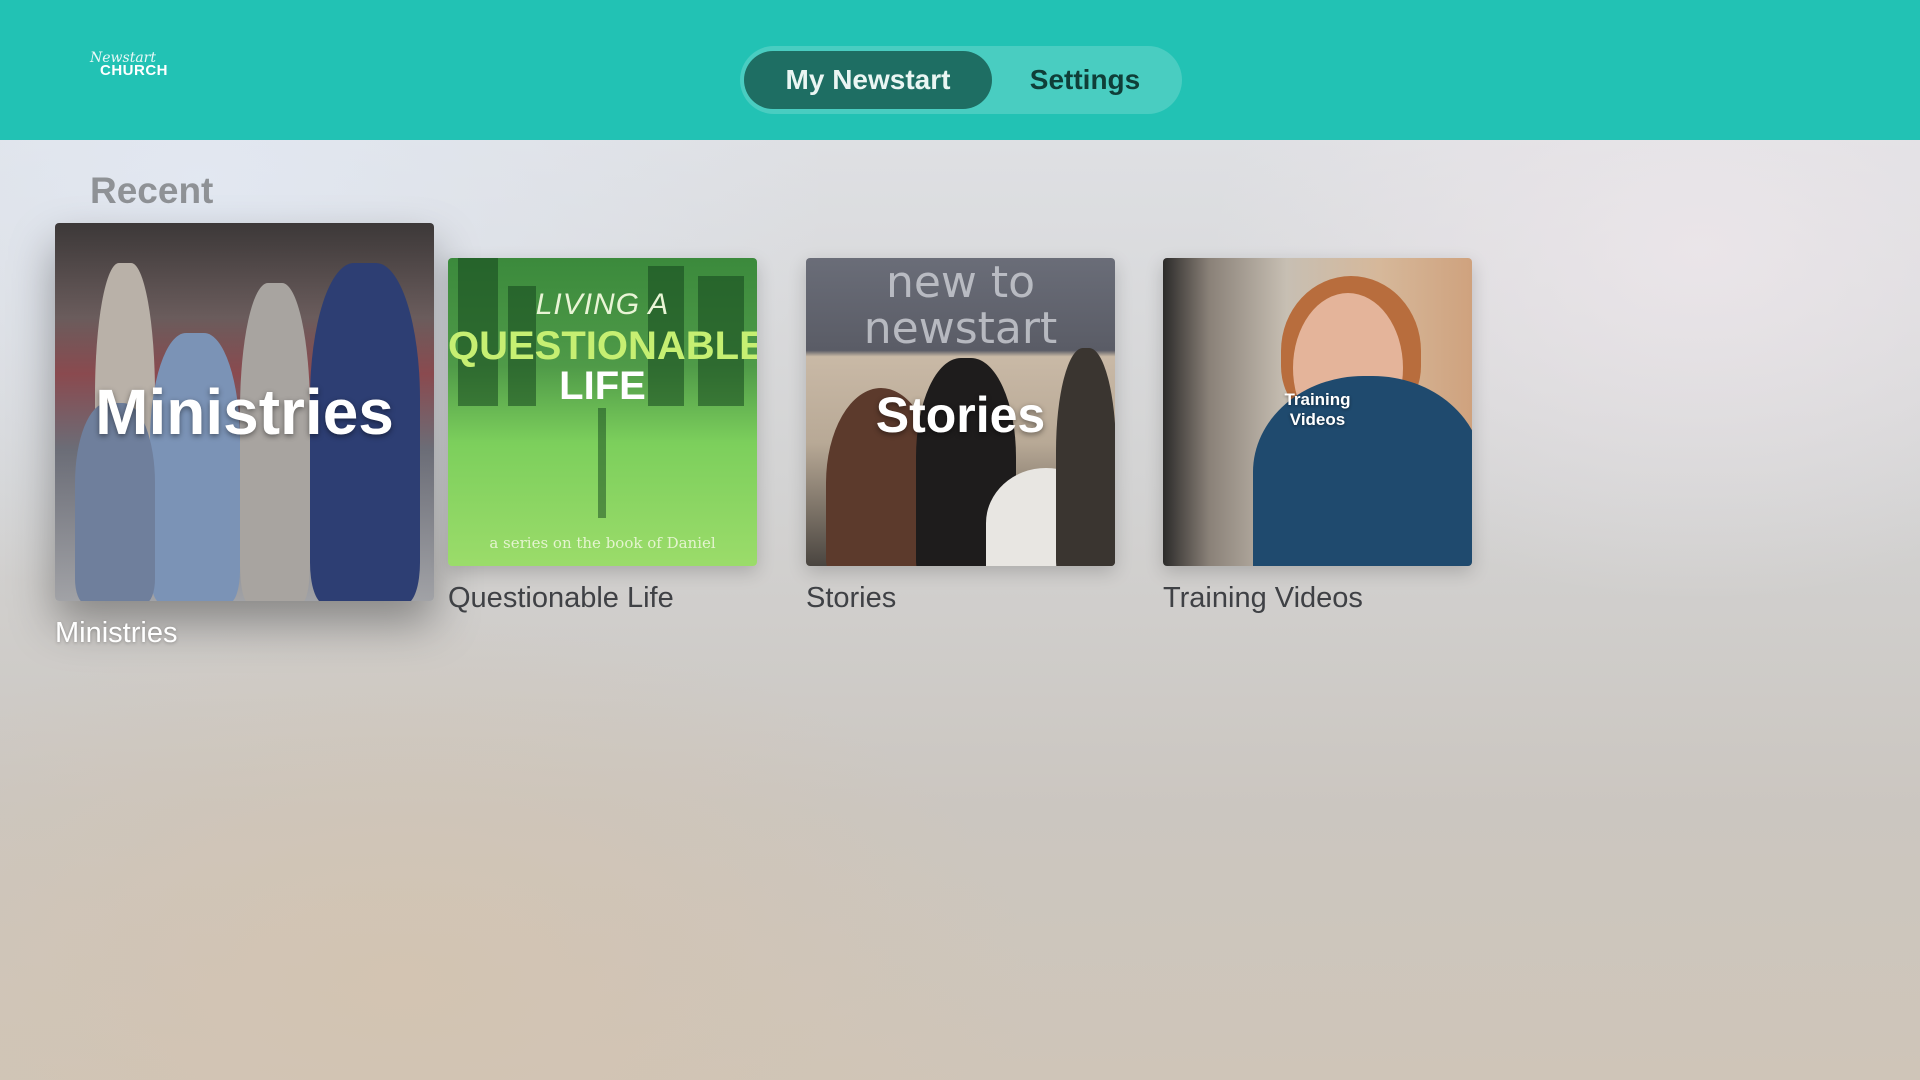  What do you see at coordinates (602, 543) in the screenshot?
I see `questionable-art-subtitle: a series on the book of Daniel` at bounding box center [602, 543].